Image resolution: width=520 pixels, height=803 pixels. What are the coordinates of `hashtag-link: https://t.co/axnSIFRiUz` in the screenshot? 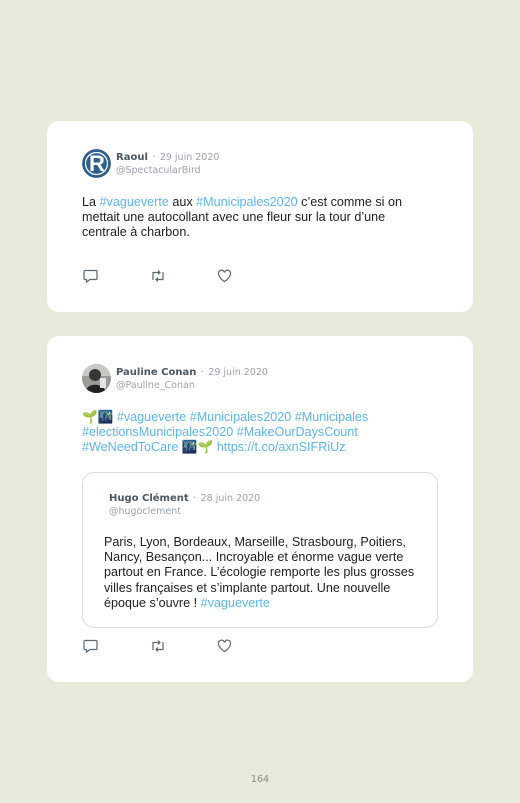 It's located at (281, 447).